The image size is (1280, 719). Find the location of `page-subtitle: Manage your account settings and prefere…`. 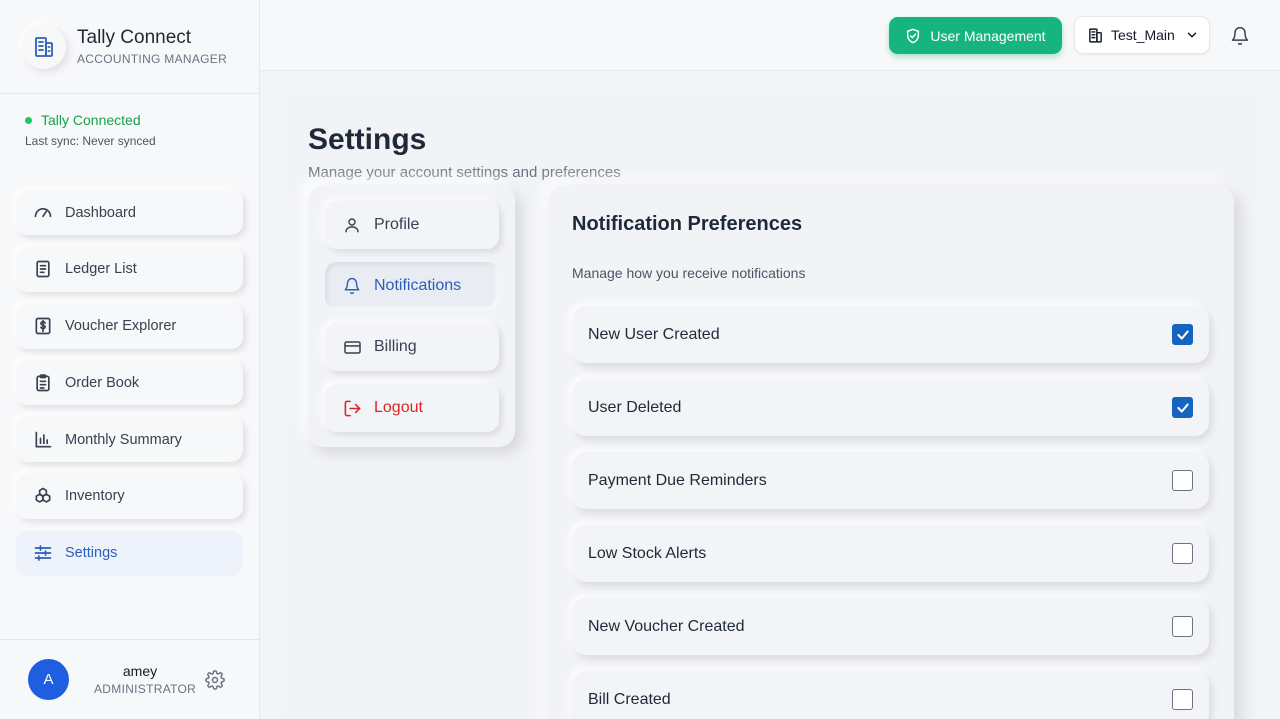

page-subtitle: Manage your account settings and prefere… is located at coordinates (464, 172).